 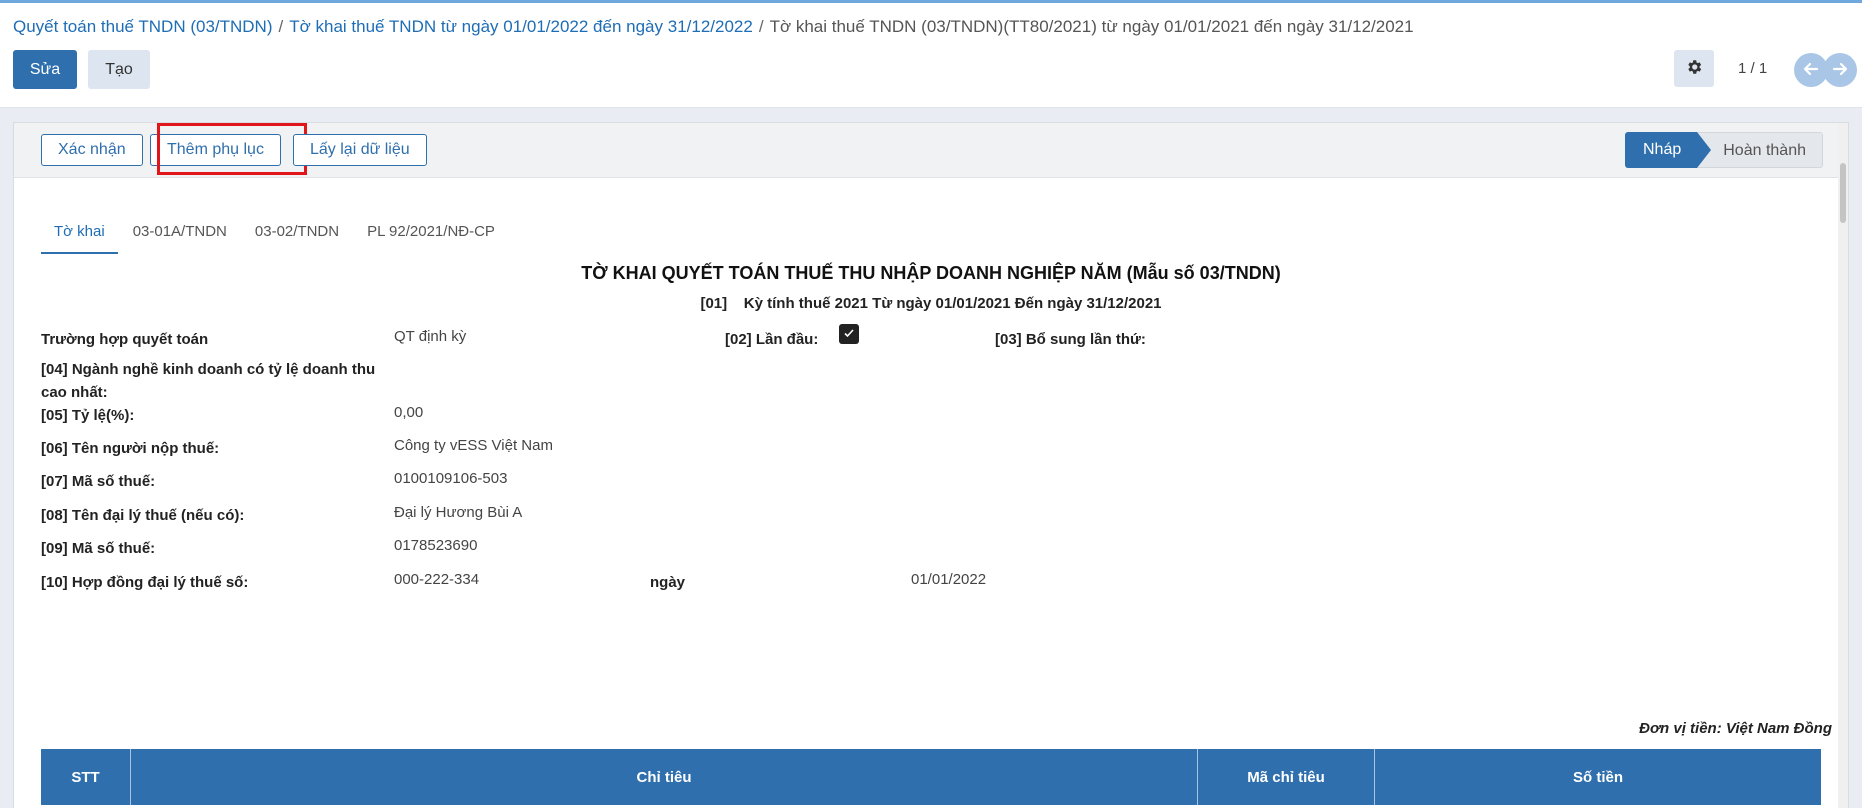 What do you see at coordinates (430, 336) in the screenshot?
I see `field-value-settlement-type: QT định kỳ` at bounding box center [430, 336].